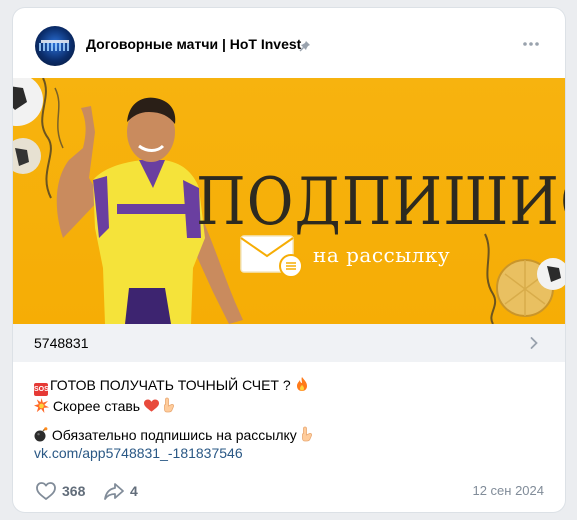 This screenshot has width=577, height=520. I want to click on avatar-skyline, so click(55, 47).